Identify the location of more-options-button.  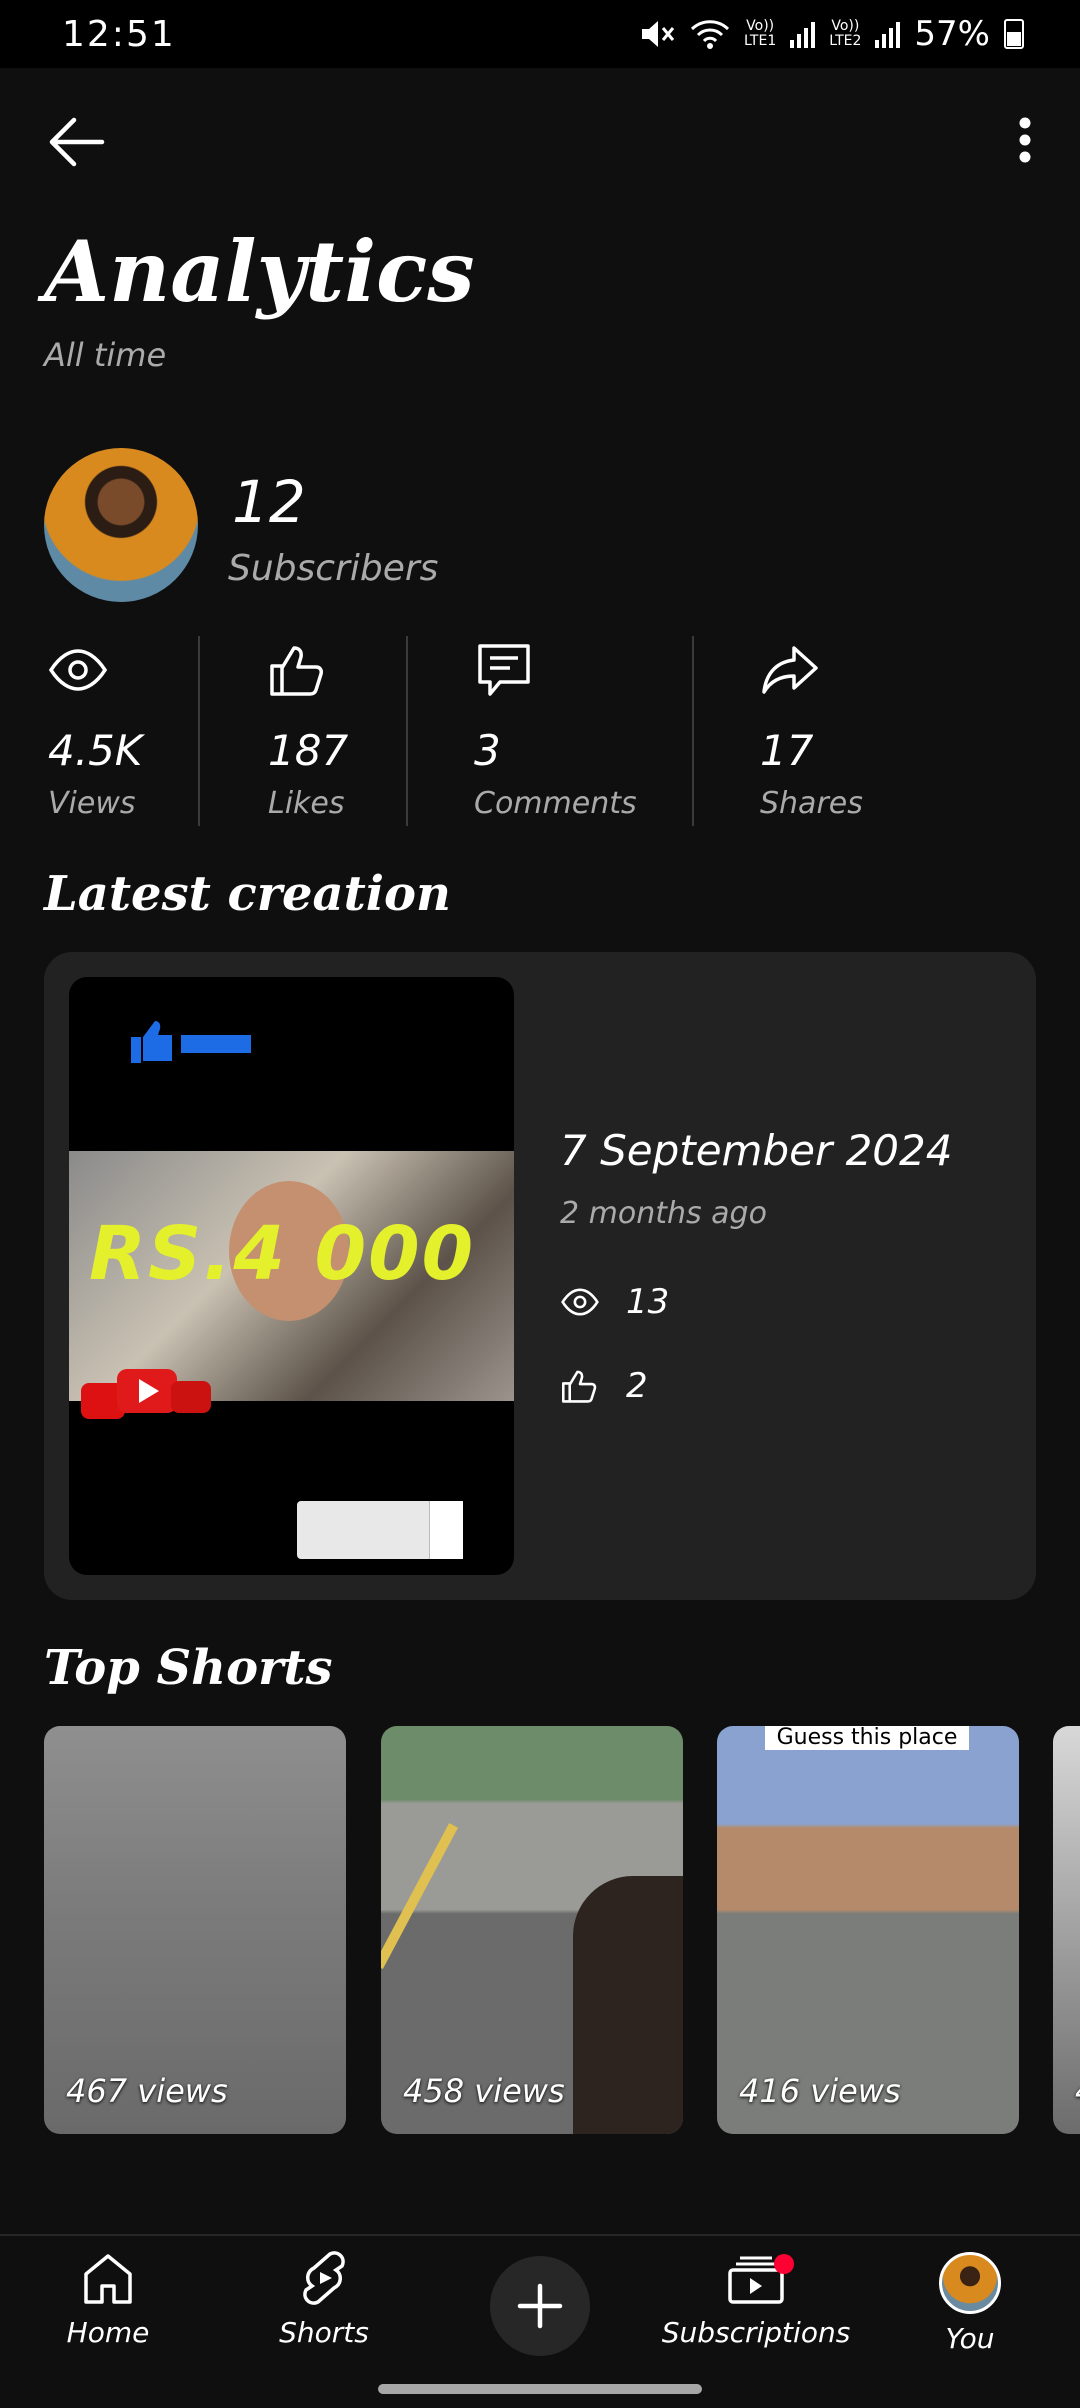
(1025, 140).